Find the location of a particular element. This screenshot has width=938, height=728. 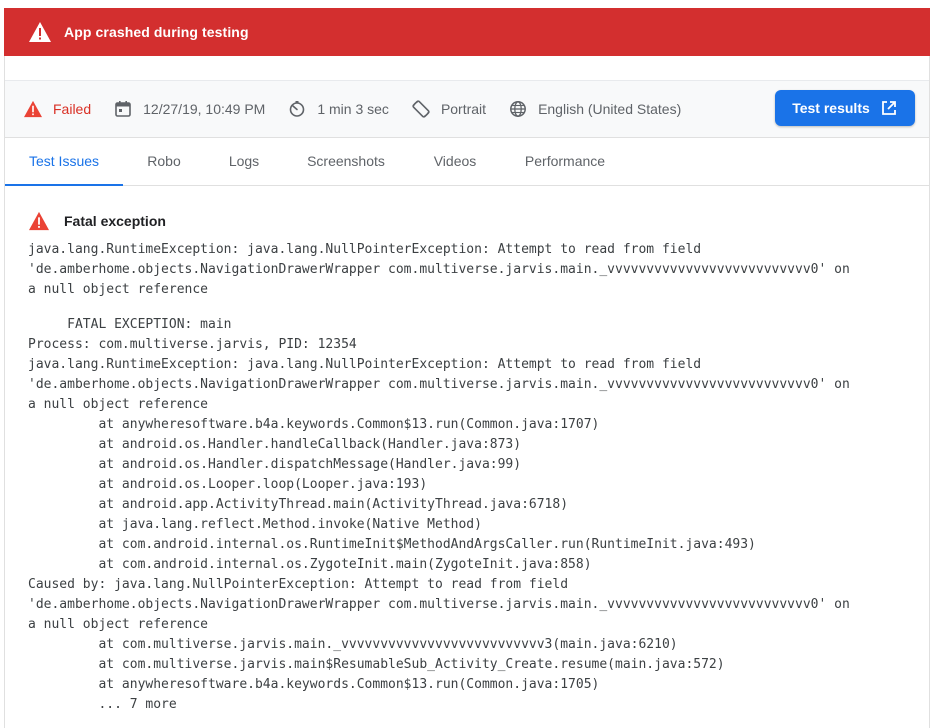

tab-test-issues: Test Issues is located at coordinates (64, 161).